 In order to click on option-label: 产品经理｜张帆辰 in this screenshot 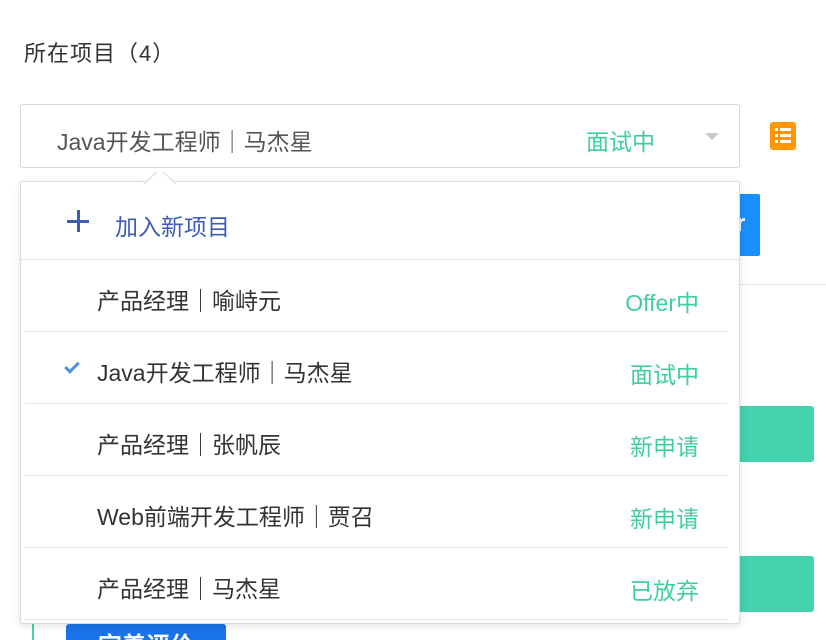, I will do `click(189, 445)`.